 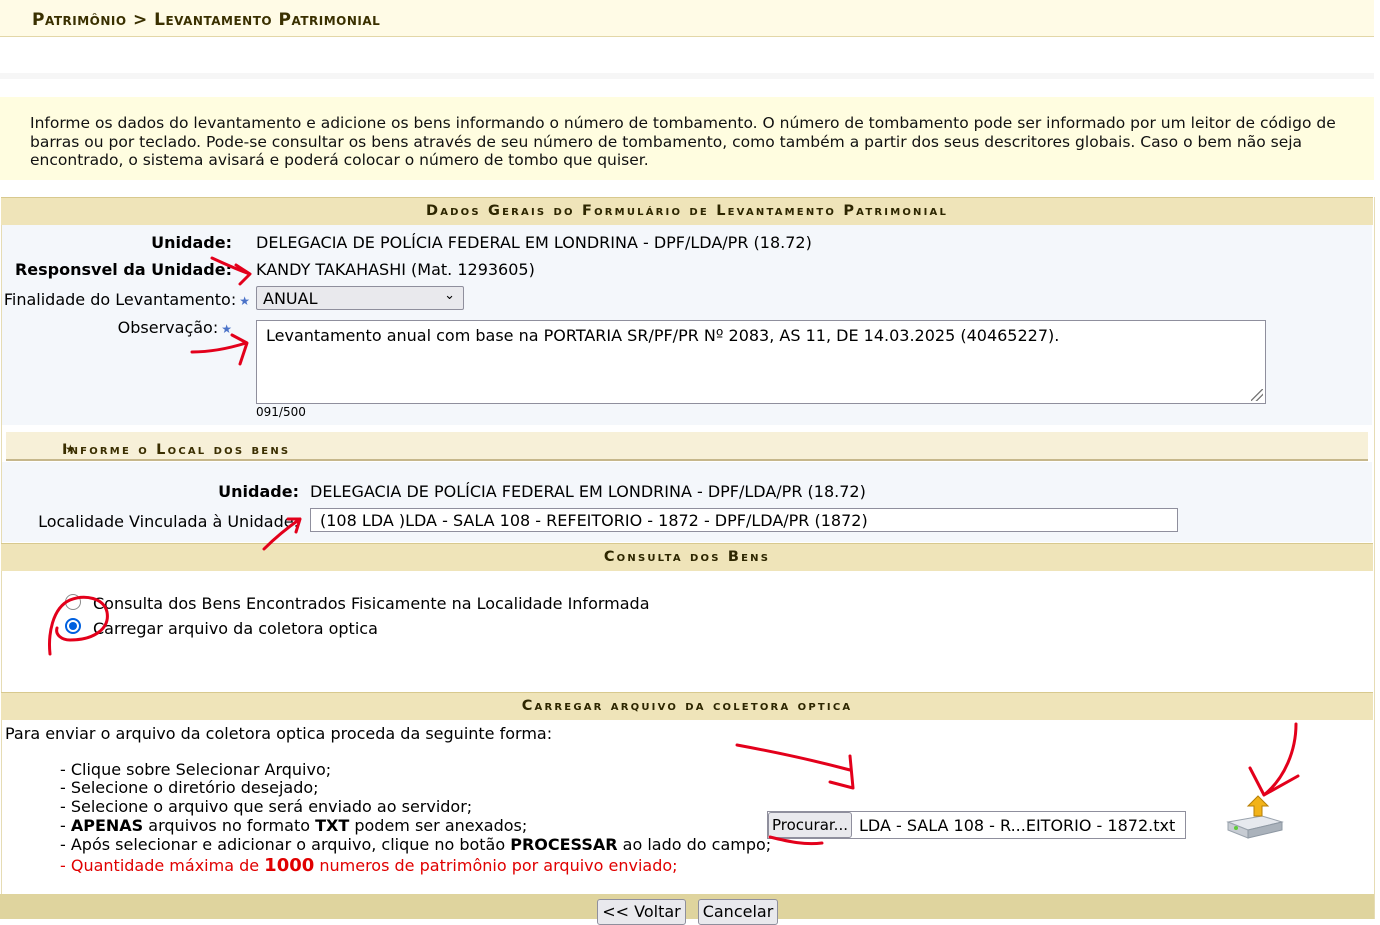 I want to click on annotation-underline, so click(x=796, y=840).